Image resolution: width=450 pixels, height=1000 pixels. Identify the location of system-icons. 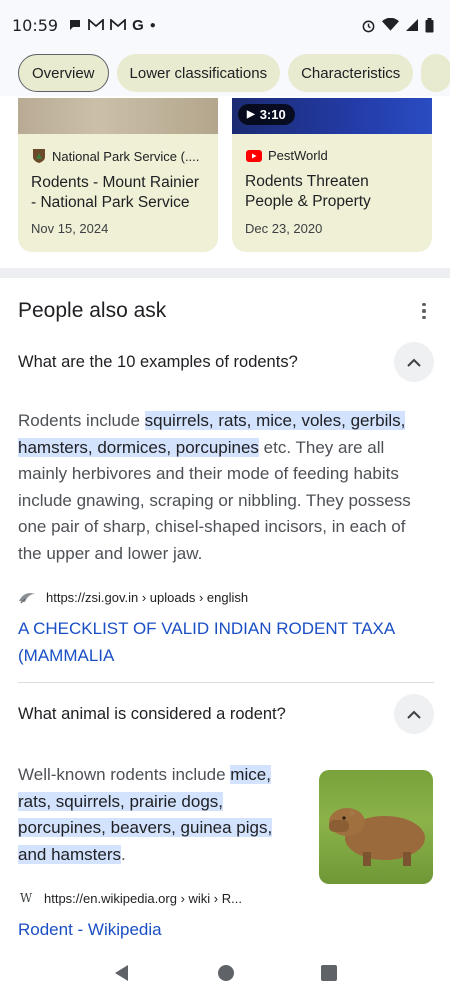
(397, 25).